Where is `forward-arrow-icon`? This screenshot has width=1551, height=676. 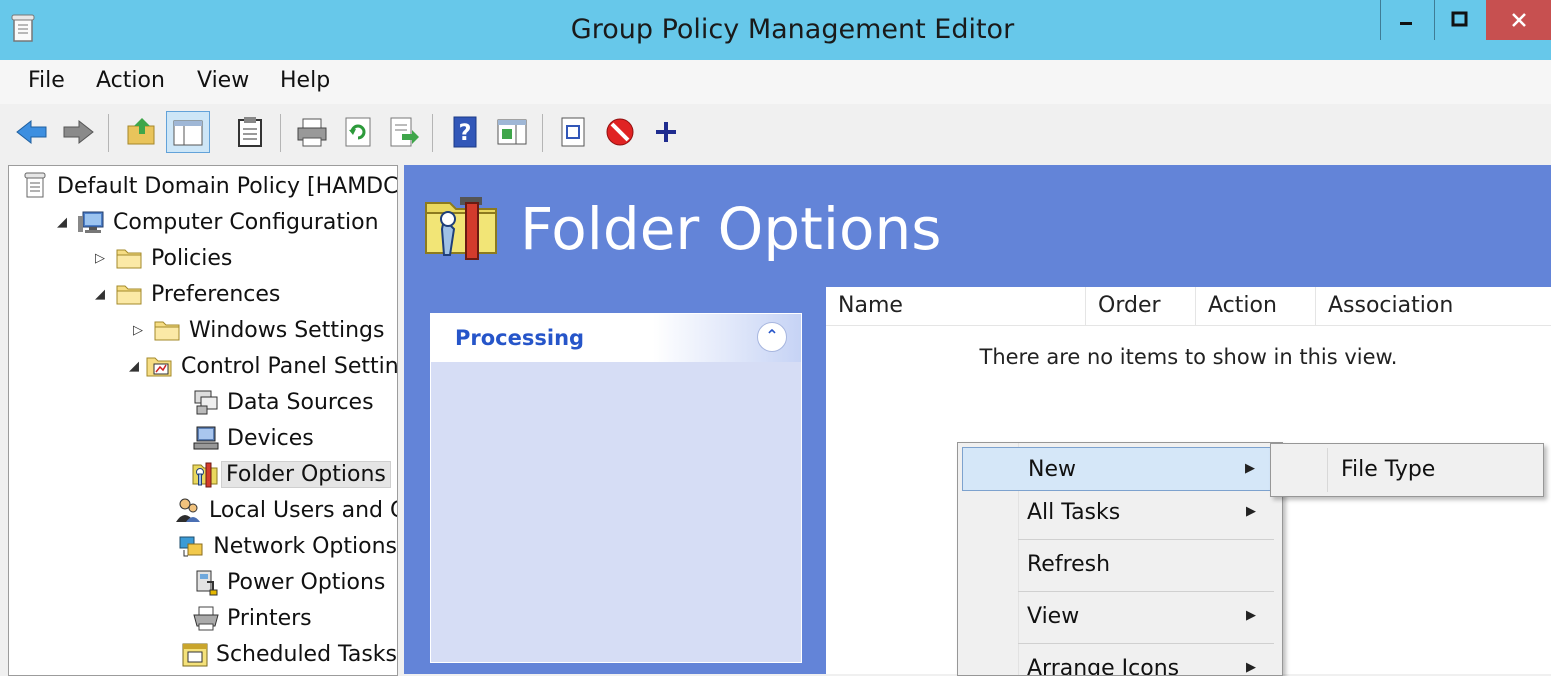 forward-arrow-icon is located at coordinates (78, 132).